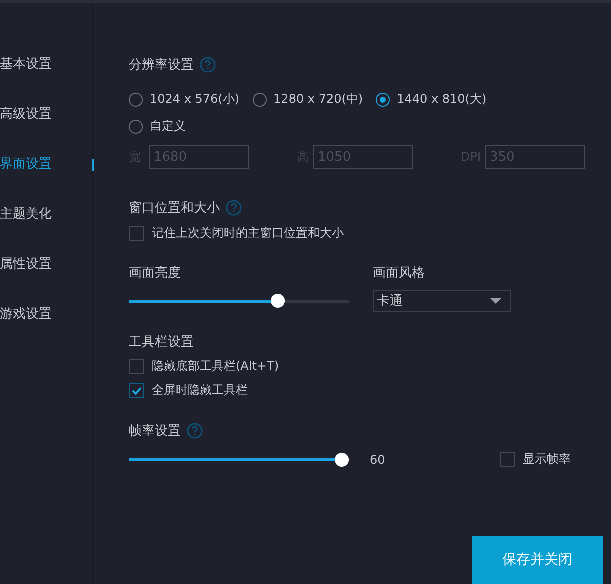  What do you see at coordinates (168, 126) in the screenshot?
I see `radio-label: 自定义` at bounding box center [168, 126].